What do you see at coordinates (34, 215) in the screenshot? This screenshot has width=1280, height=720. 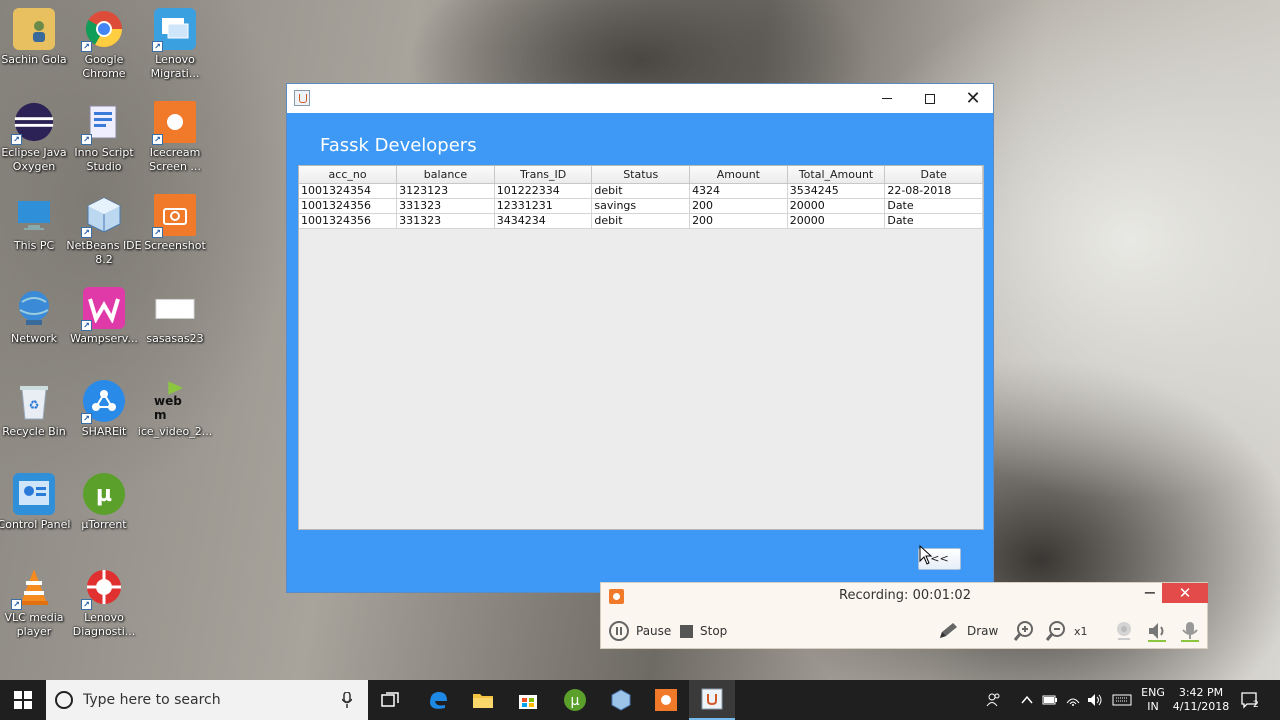 I see `monitor-icon` at bounding box center [34, 215].